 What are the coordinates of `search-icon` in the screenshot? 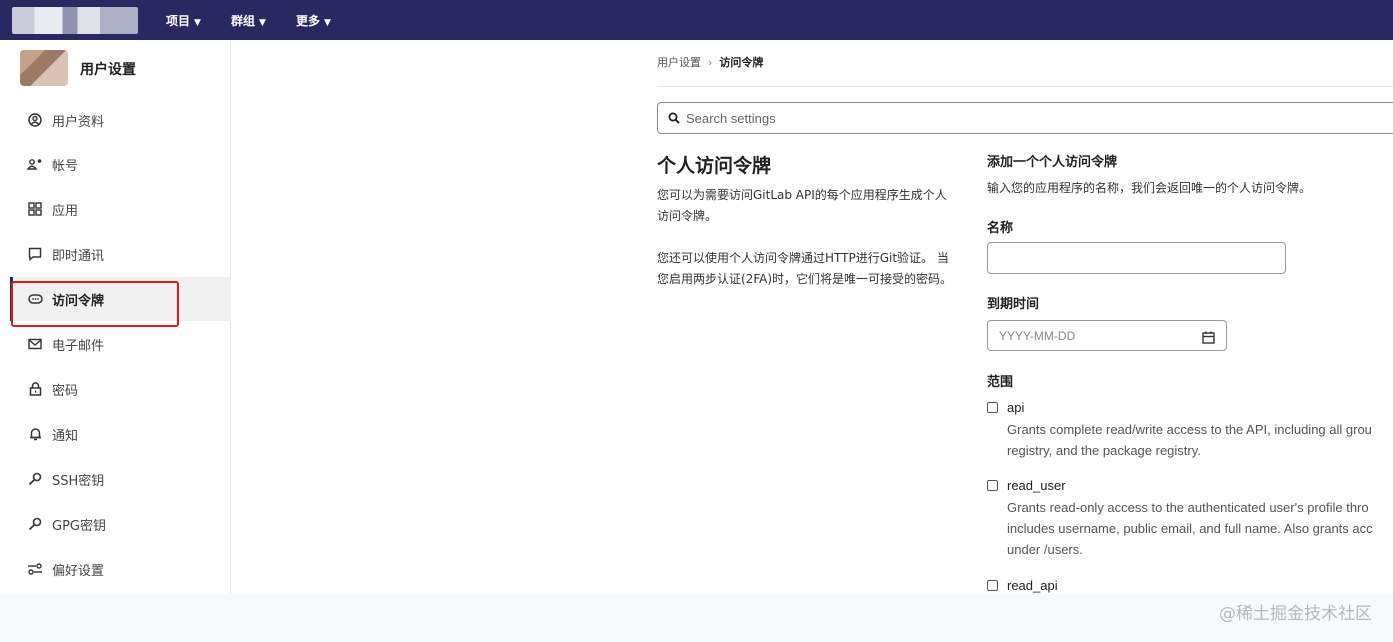 It's located at (674, 118).